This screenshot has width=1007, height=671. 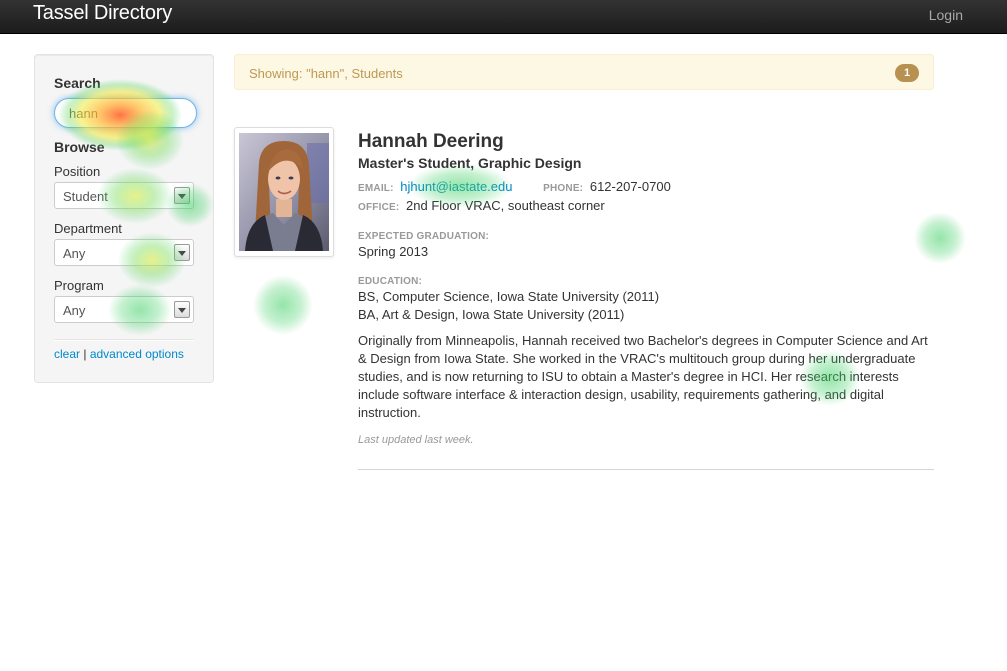 I want to click on brand-title: Tassel Directory, so click(x=102, y=13).